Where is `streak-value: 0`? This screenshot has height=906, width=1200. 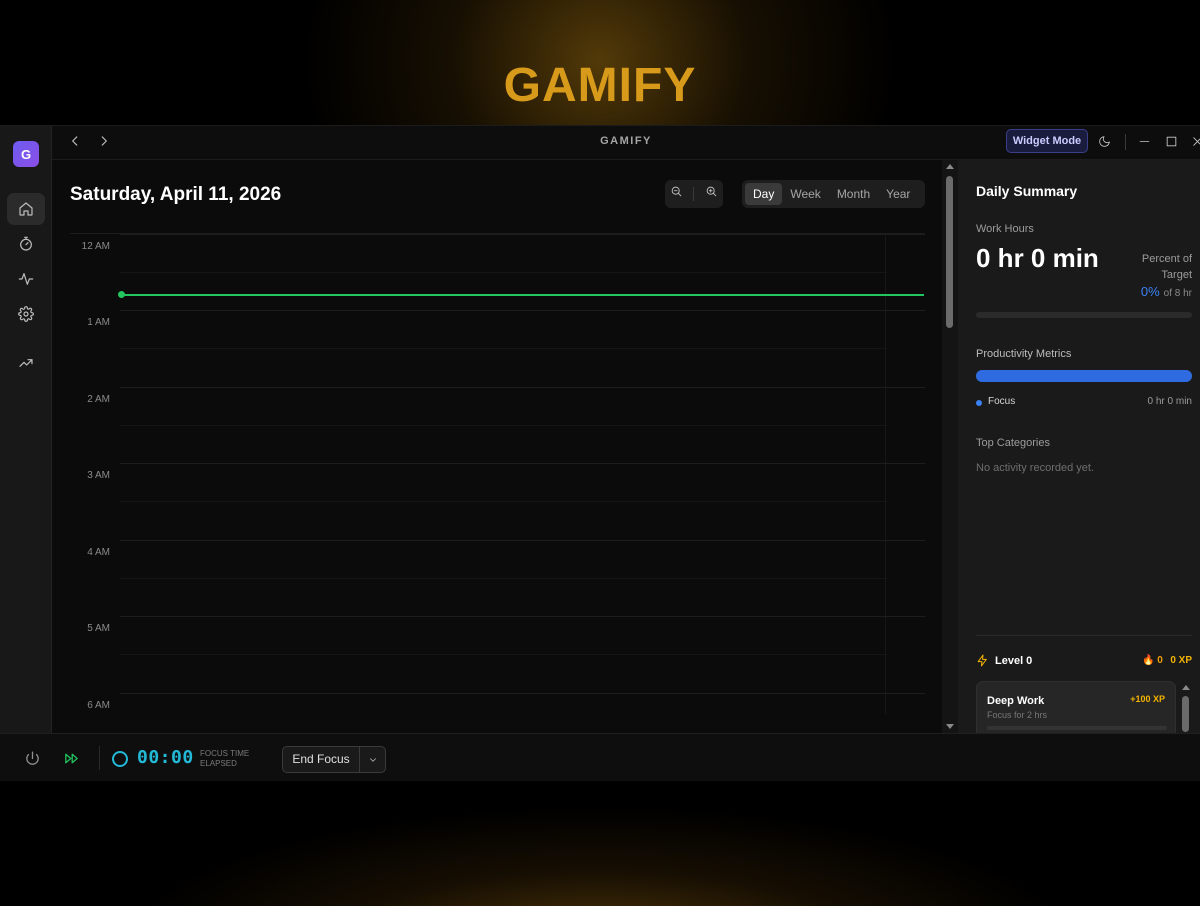 streak-value: 0 is located at coordinates (1160, 660).